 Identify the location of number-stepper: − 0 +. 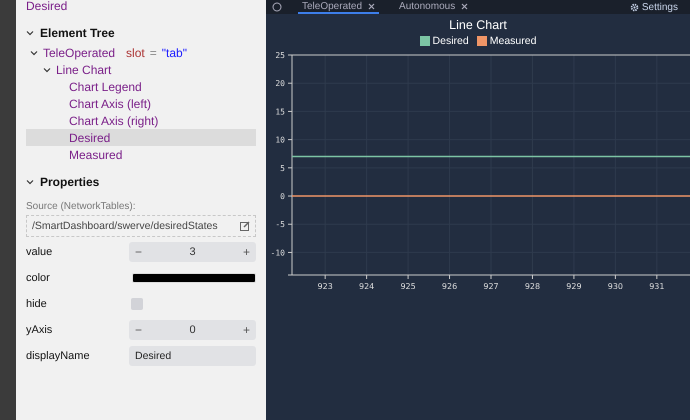
(192, 330).